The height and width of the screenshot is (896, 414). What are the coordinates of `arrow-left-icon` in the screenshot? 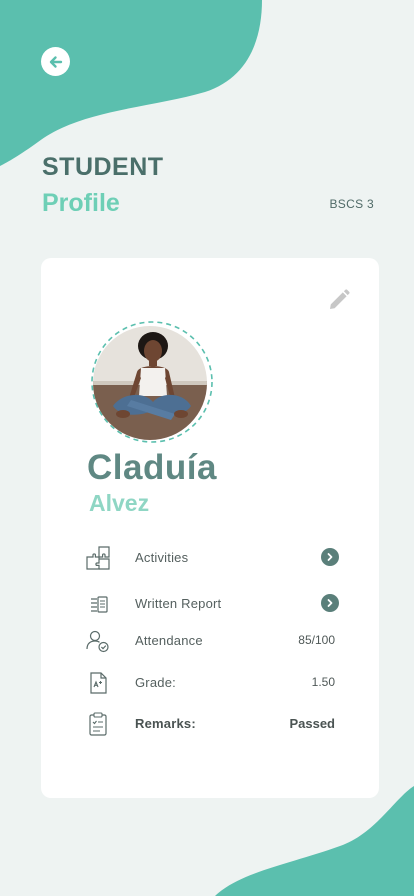 It's located at (55, 61).